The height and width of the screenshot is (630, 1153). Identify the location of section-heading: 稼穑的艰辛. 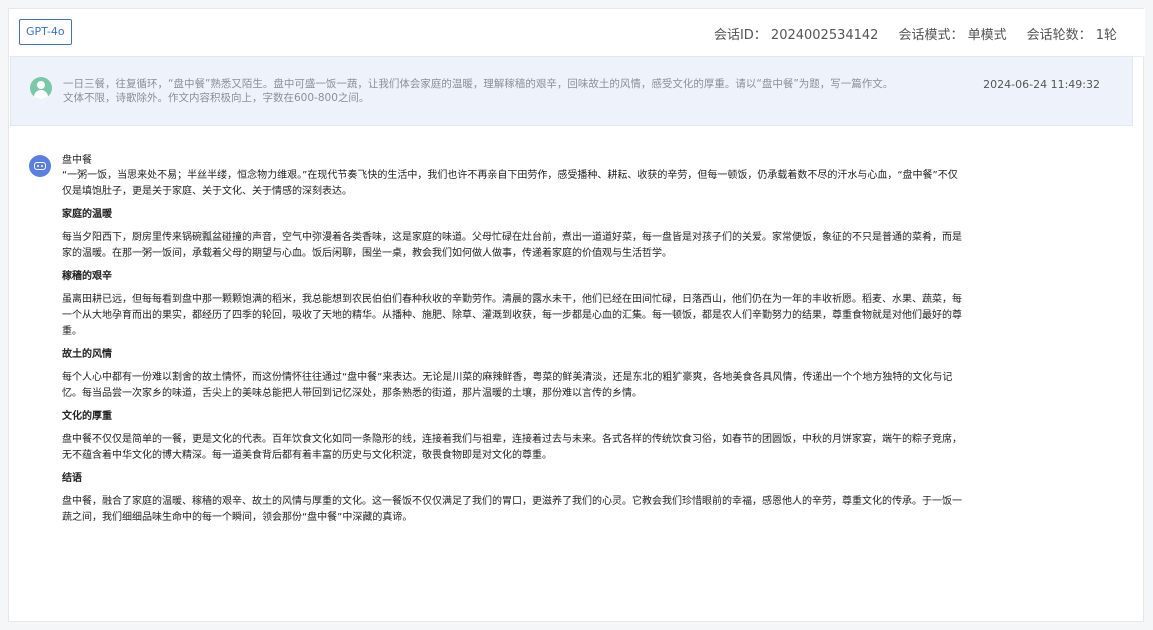
(87, 276).